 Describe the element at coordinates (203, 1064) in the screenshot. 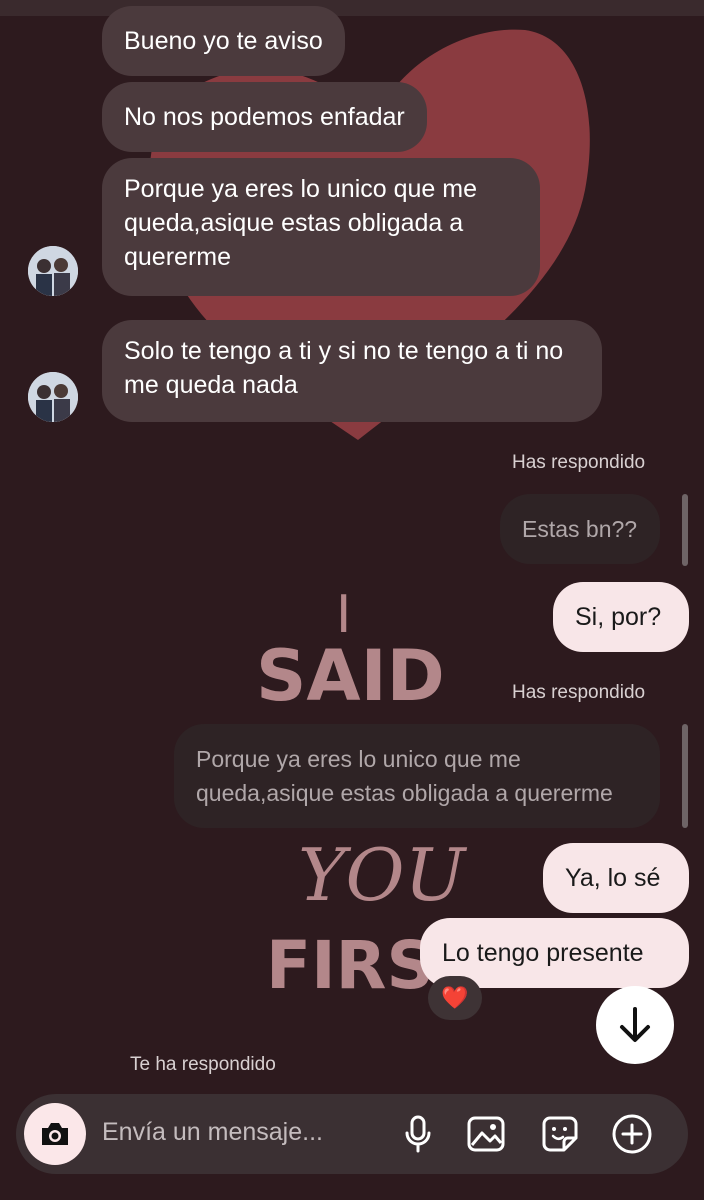

I see `footer-note: Te ha respondido` at that location.